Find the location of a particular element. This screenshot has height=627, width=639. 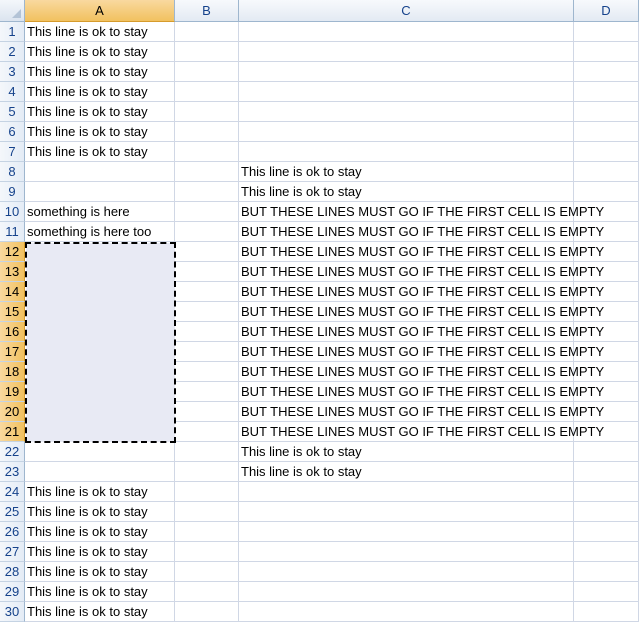

cell-a: something is here too is located at coordinates (100, 231).